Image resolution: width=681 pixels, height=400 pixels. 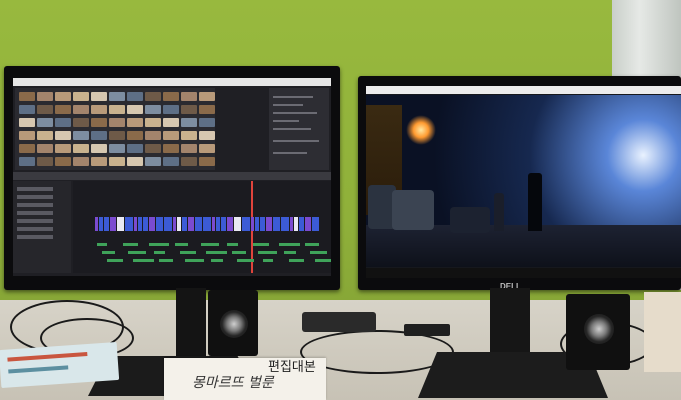 I want to click on road, so click(x=523, y=246).